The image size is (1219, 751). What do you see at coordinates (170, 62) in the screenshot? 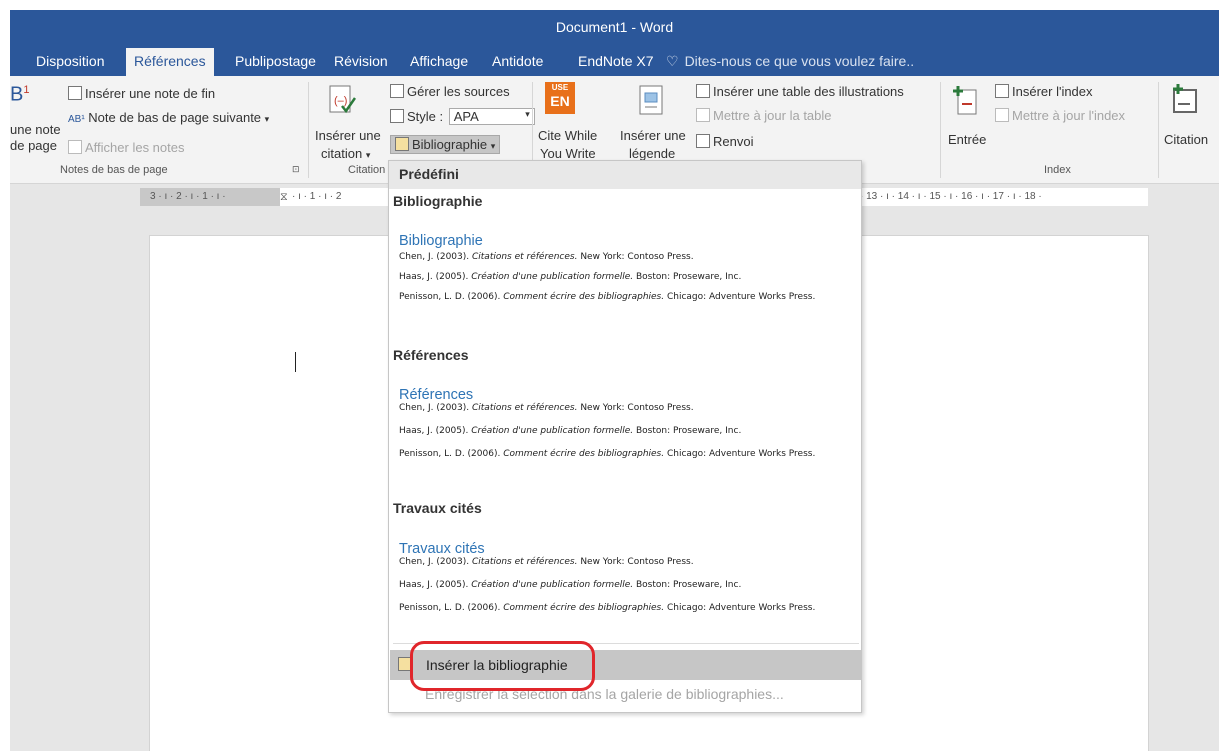
I see `tab-references: Références` at bounding box center [170, 62].